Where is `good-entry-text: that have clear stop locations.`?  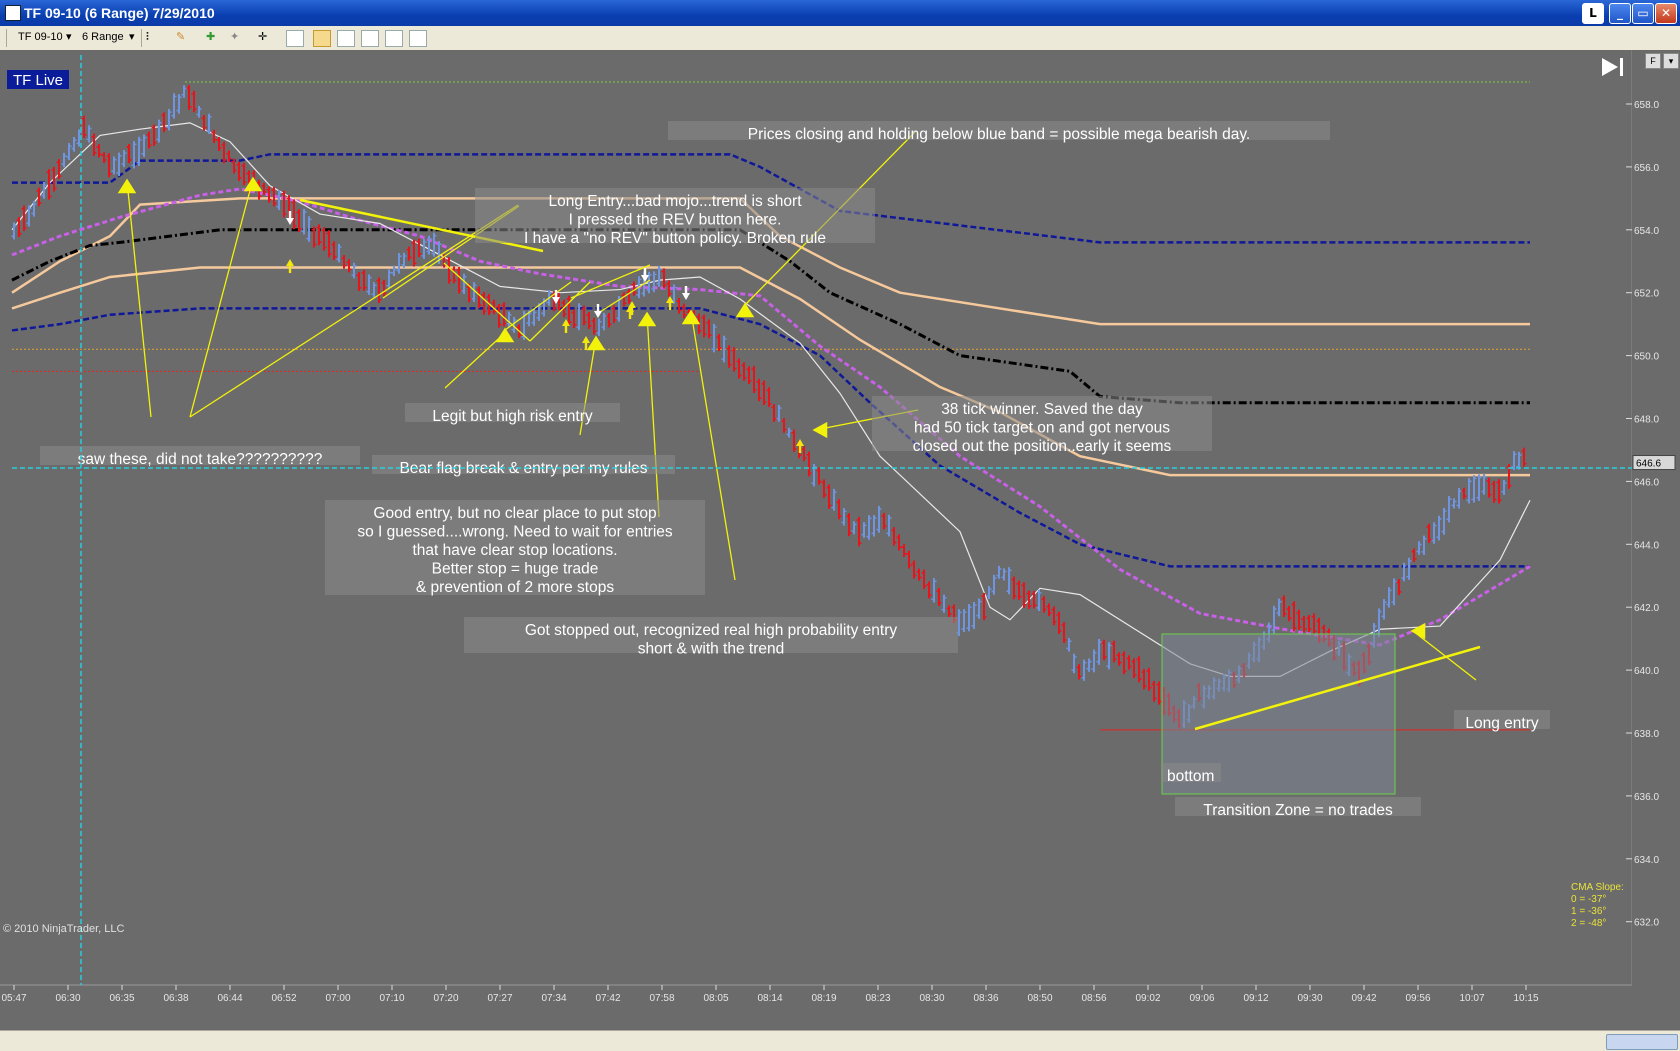
good-entry-text: that have clear stop locations. is located at coordinates (514, 550).